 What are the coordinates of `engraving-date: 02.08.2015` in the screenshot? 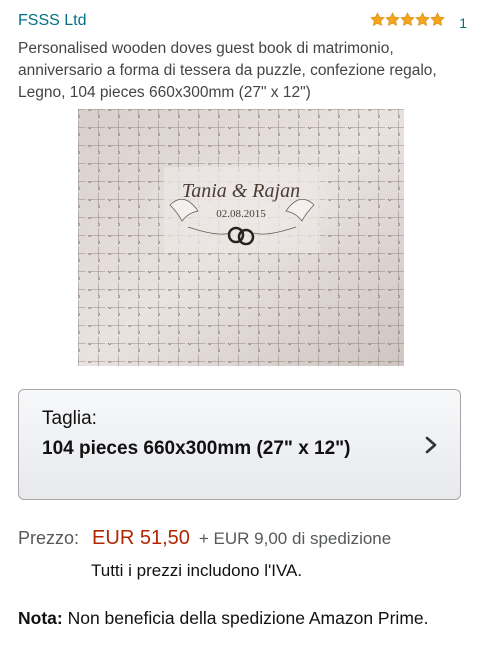 It's located at (241, 214).